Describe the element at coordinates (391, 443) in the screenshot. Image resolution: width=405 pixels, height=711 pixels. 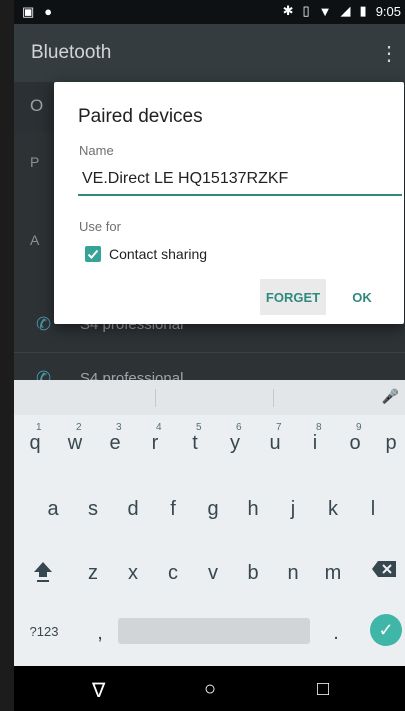
I see `key-p: p` at that location.